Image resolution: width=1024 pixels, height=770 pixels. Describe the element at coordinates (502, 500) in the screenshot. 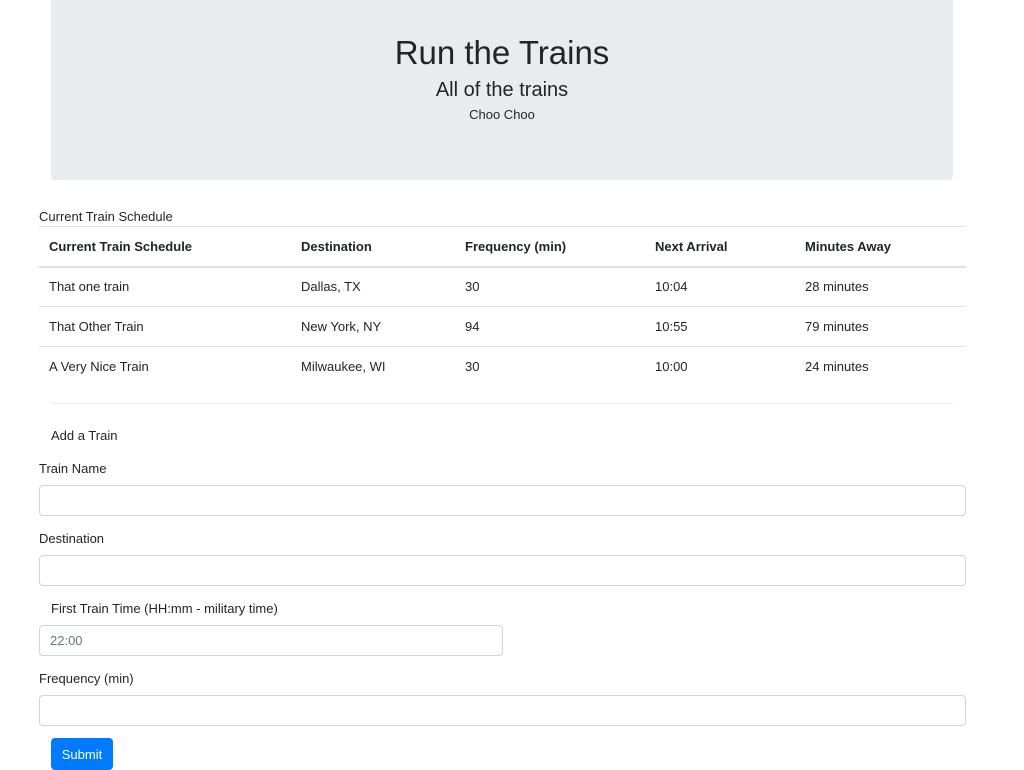

I see `train-name-input` at that location.